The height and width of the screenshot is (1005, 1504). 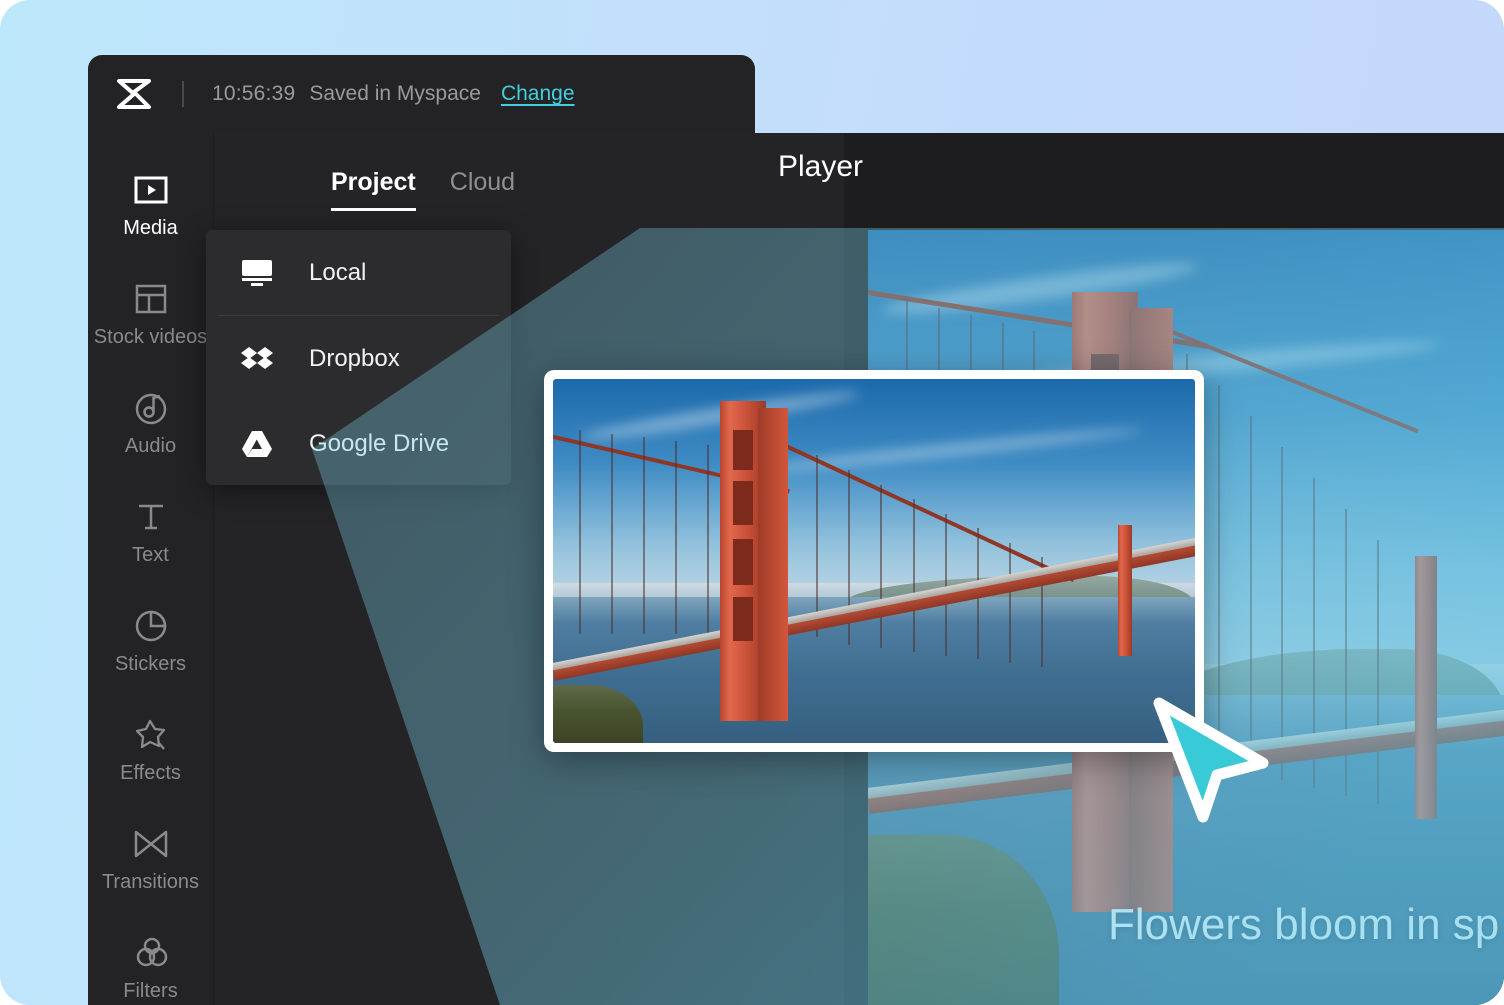 What do you see at coordinates (773, 565) in the screenshot?
I see `bridge-tower-main-rear` at bounding box center [773, 565].